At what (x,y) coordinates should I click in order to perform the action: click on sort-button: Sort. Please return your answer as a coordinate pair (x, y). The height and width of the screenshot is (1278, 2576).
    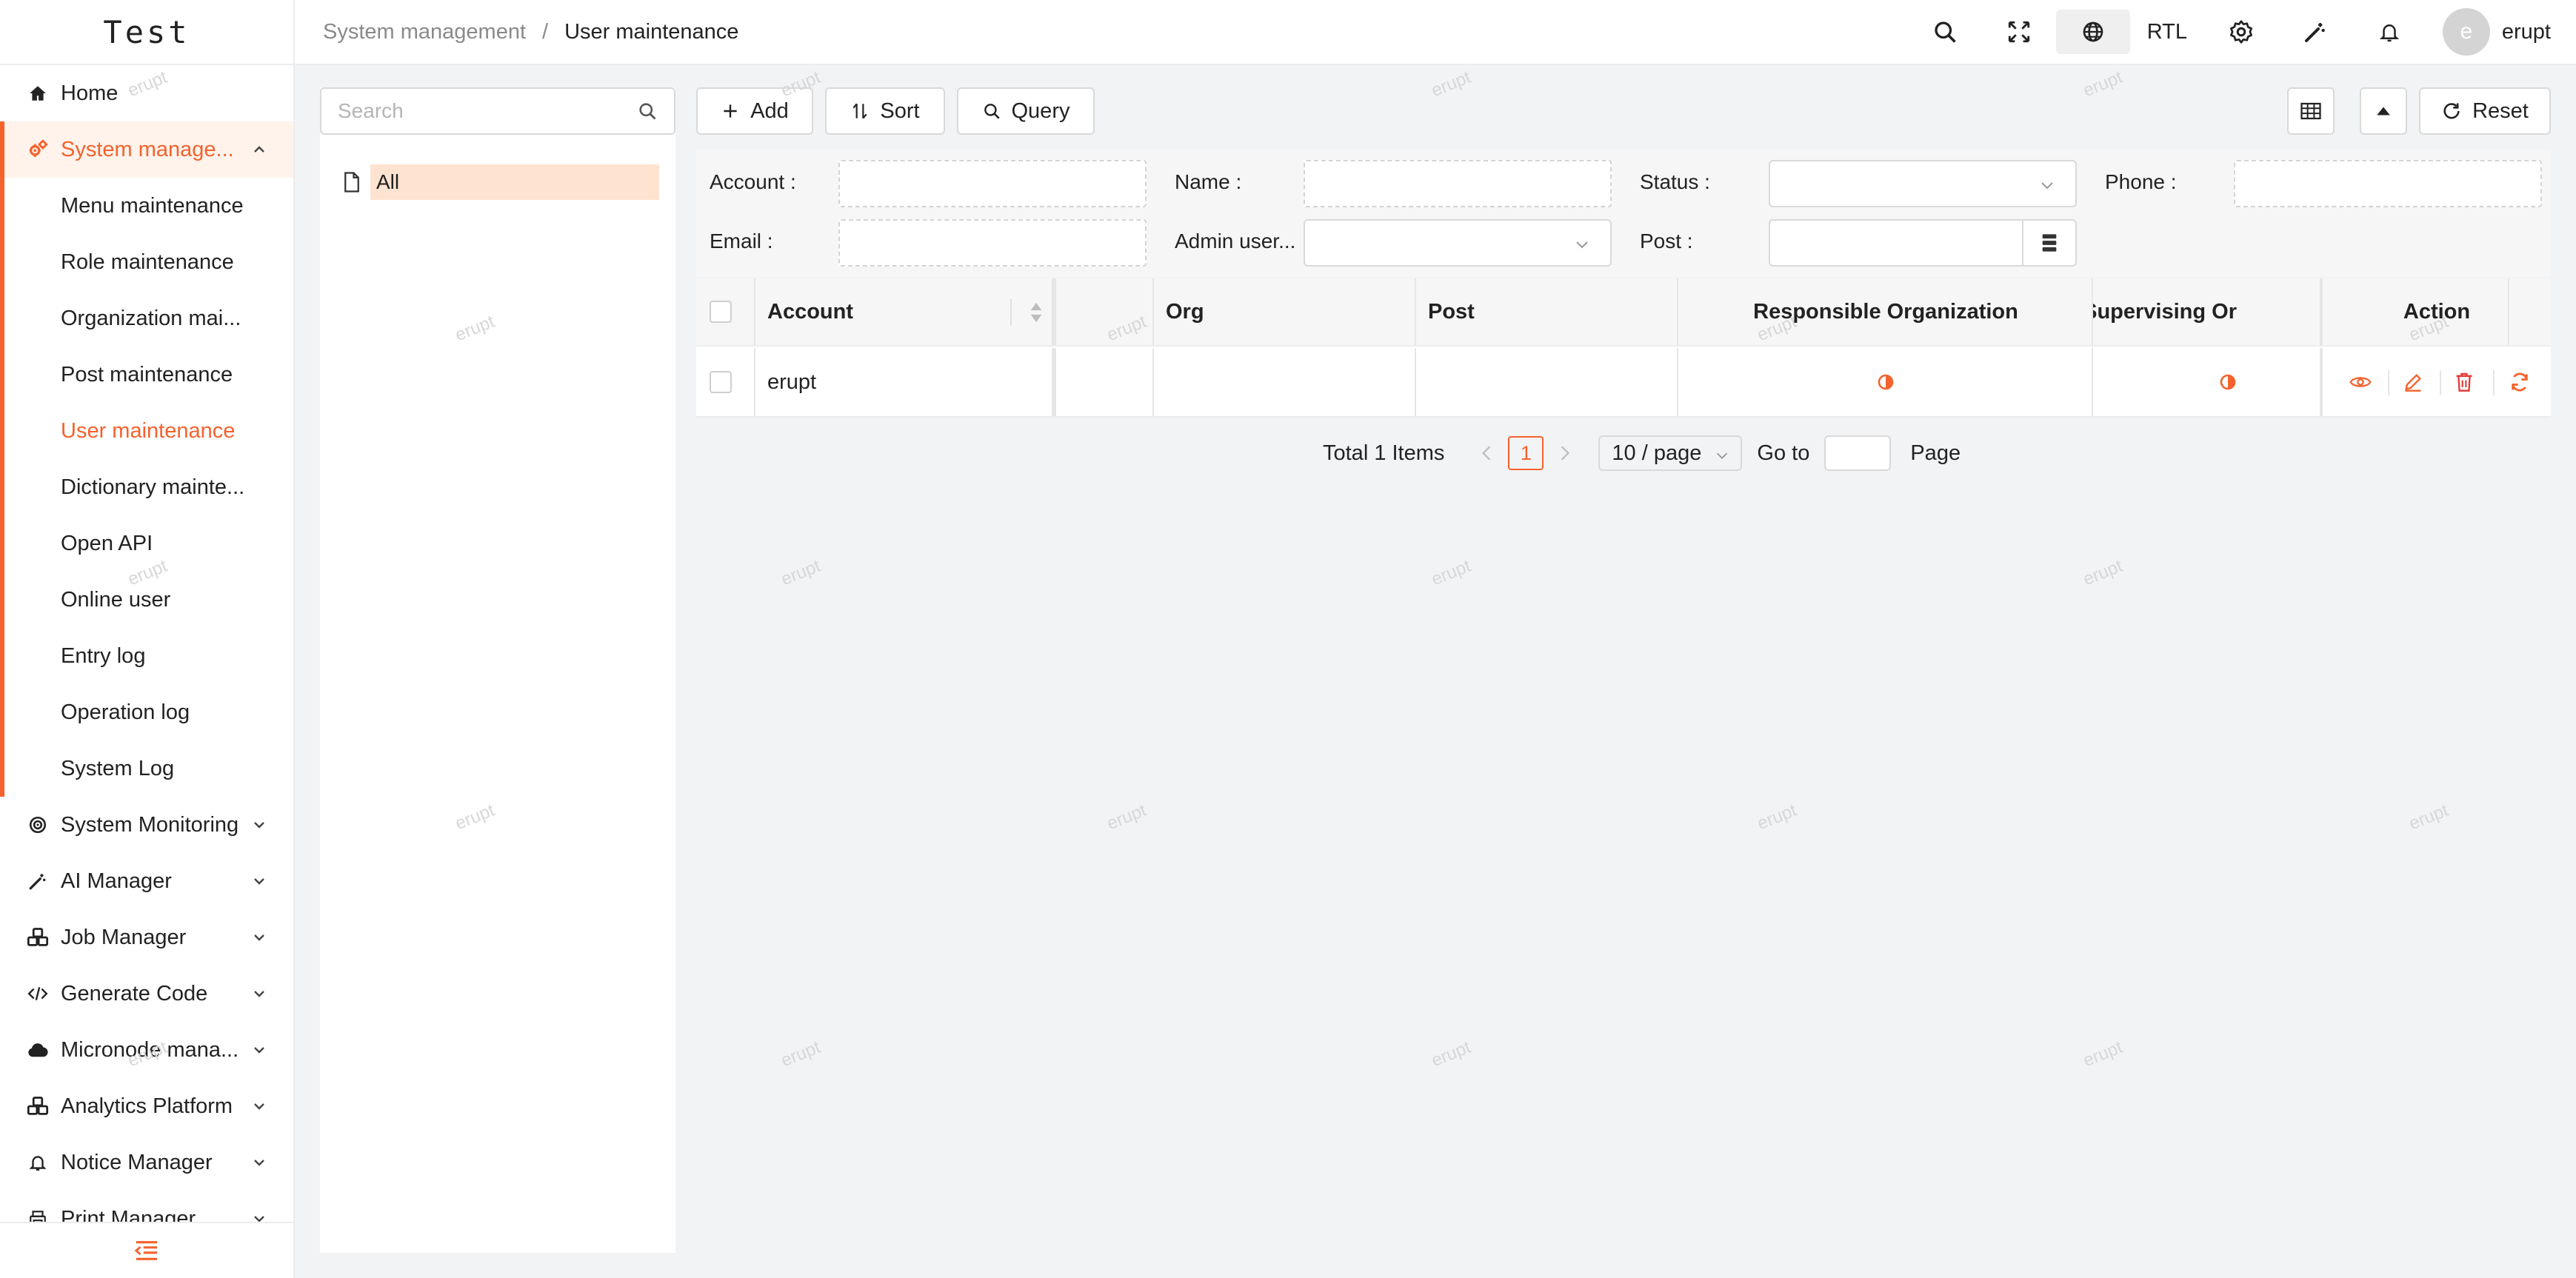
    Looking at the image, I should click on (885, 111).